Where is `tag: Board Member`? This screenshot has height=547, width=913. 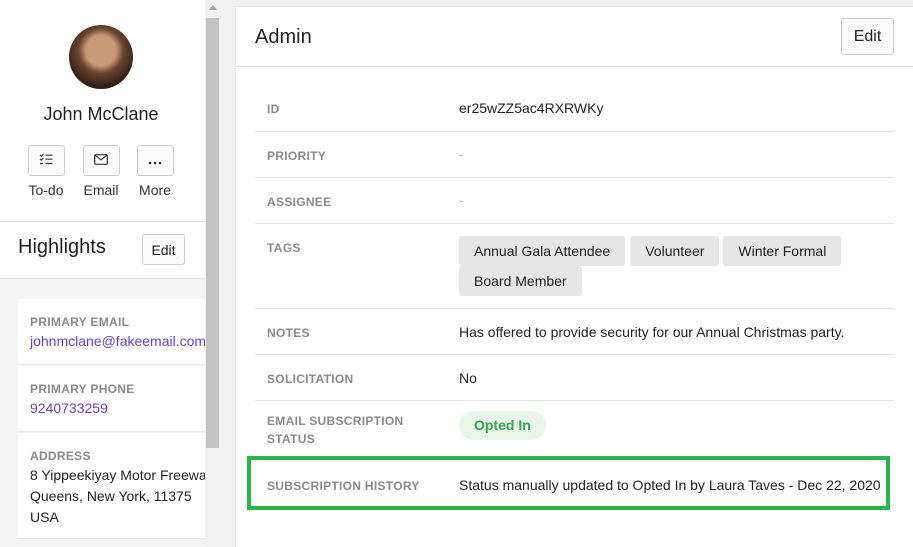
tag: Board Member is located at coordinates (520, 281).